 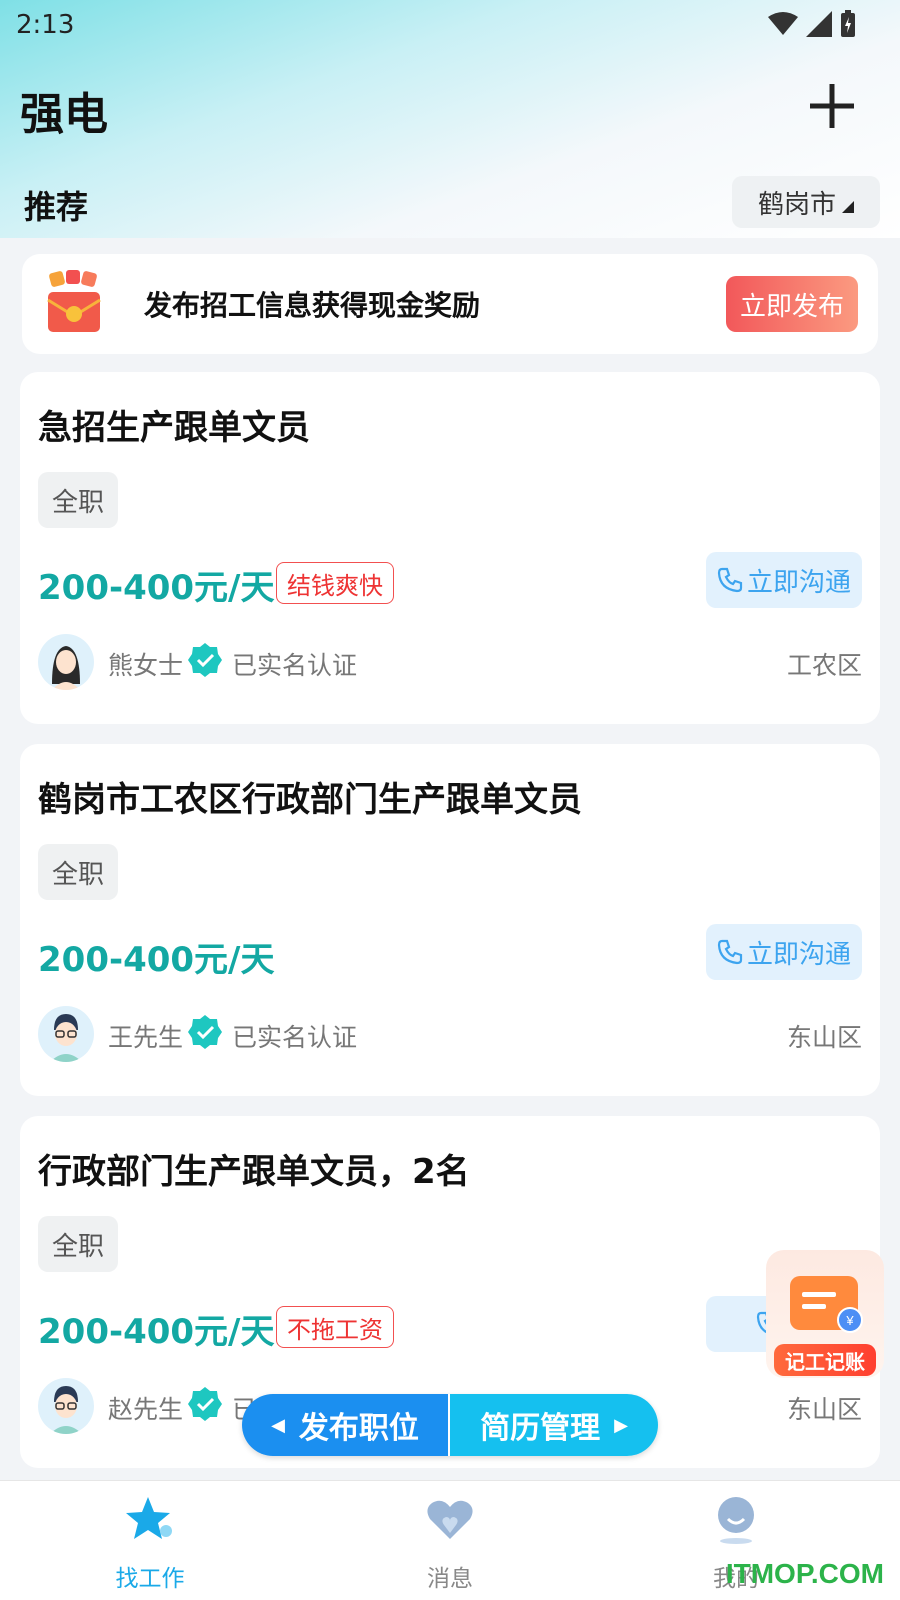 I want to click on ledger-label: 记工记账, so click(x=825, y=1360).